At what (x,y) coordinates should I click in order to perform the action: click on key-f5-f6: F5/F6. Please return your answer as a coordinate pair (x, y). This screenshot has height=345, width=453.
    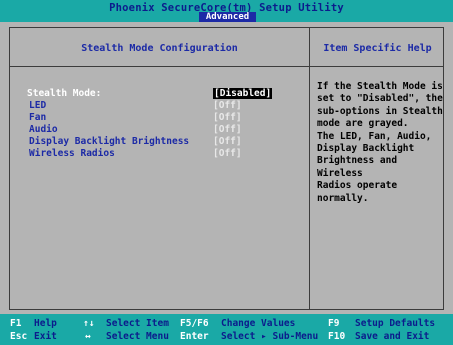
    Looking at the image, I should click on (194, 324).